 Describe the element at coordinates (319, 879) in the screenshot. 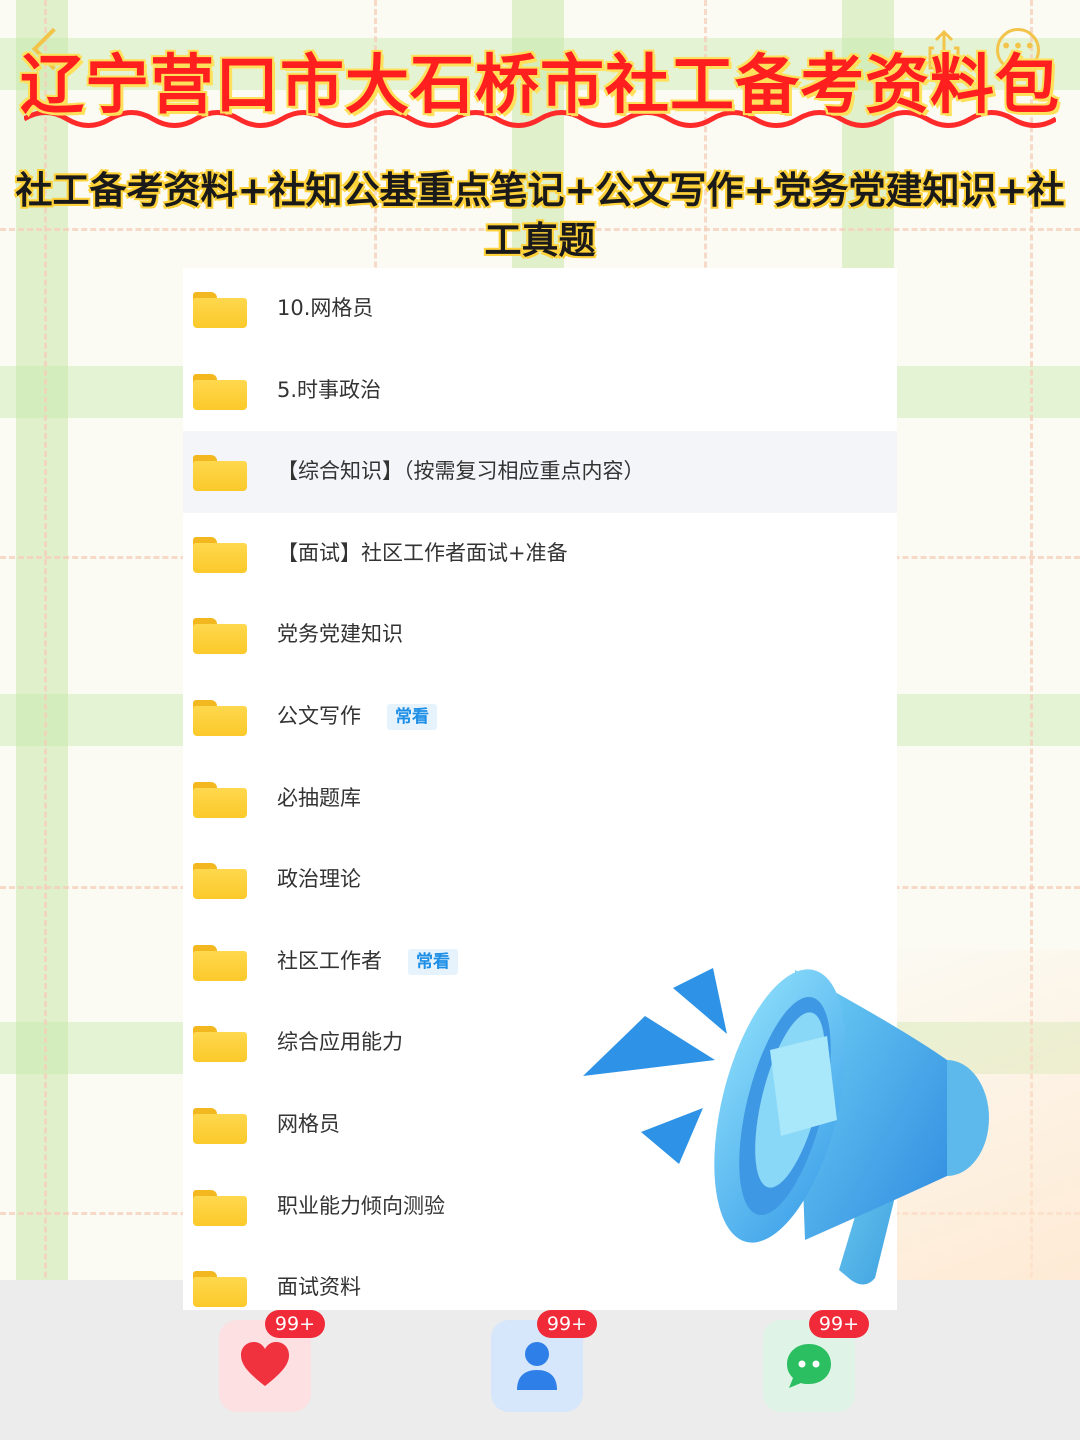

I see `folder-label: 政治理论` at that location.